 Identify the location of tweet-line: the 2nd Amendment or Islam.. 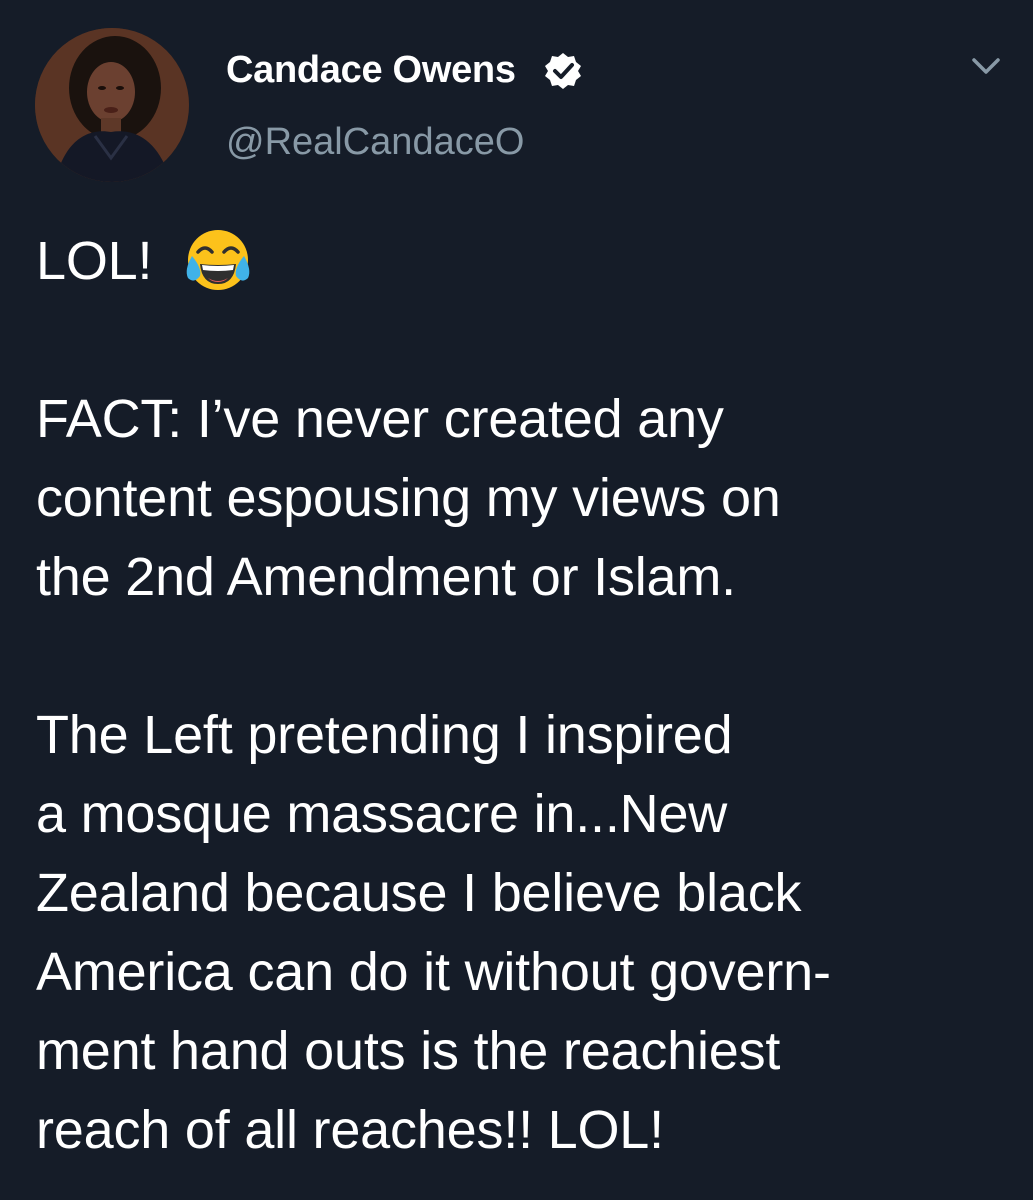
(386, 577).